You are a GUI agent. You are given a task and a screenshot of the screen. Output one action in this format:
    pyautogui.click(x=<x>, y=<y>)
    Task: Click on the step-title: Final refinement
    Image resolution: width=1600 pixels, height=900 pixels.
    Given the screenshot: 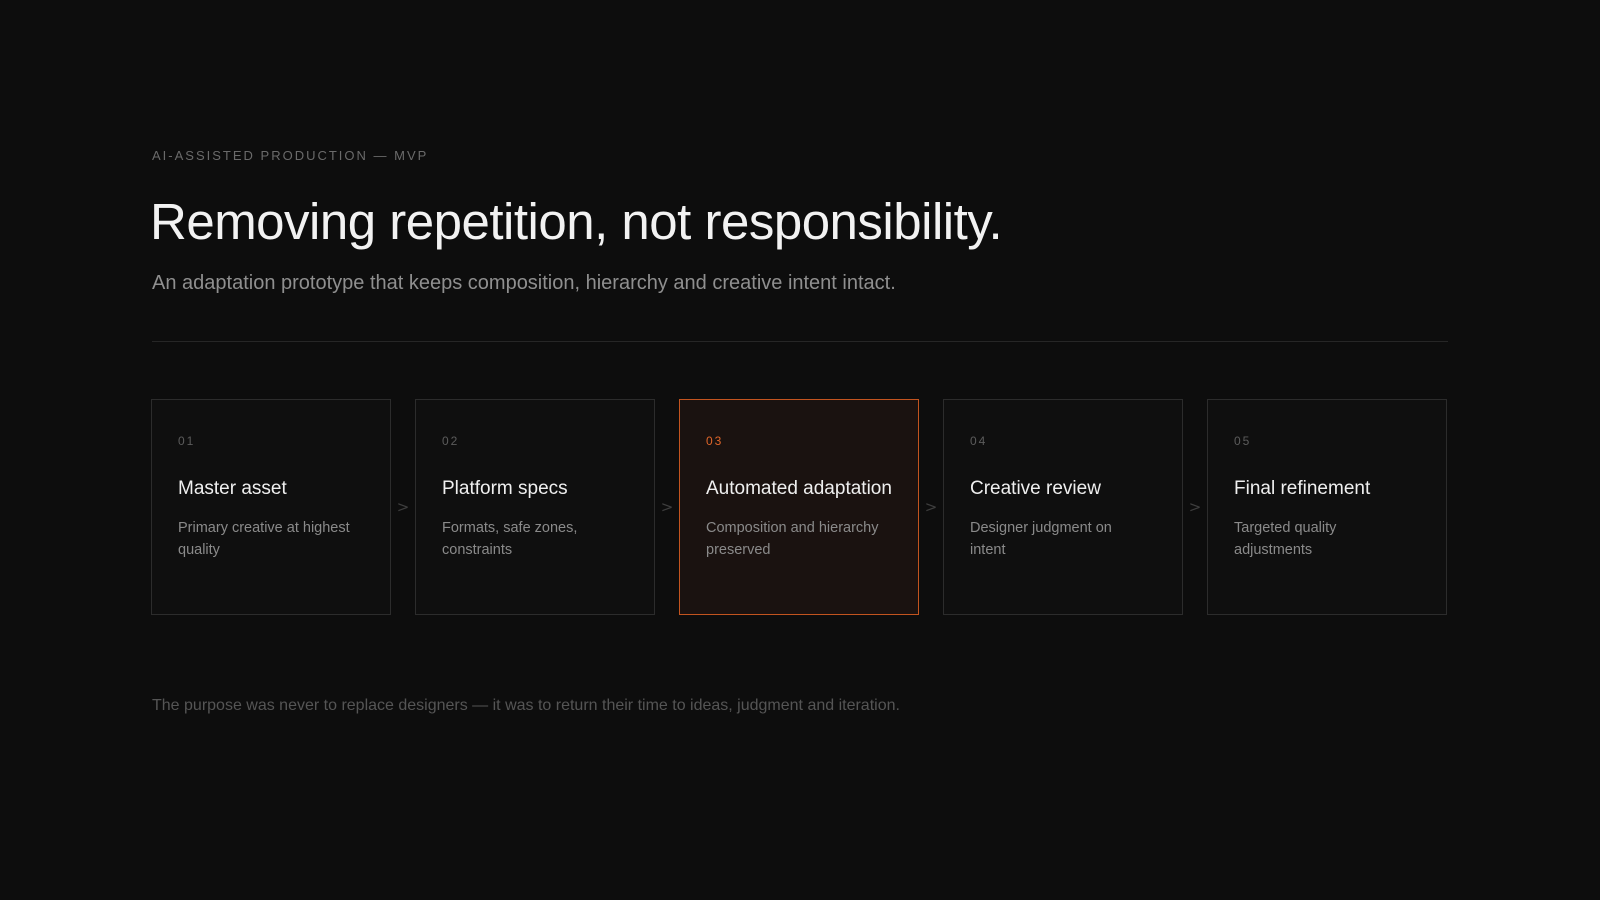 What is the action you would take?
    pyautogui.click(x=1302, y=488)
    